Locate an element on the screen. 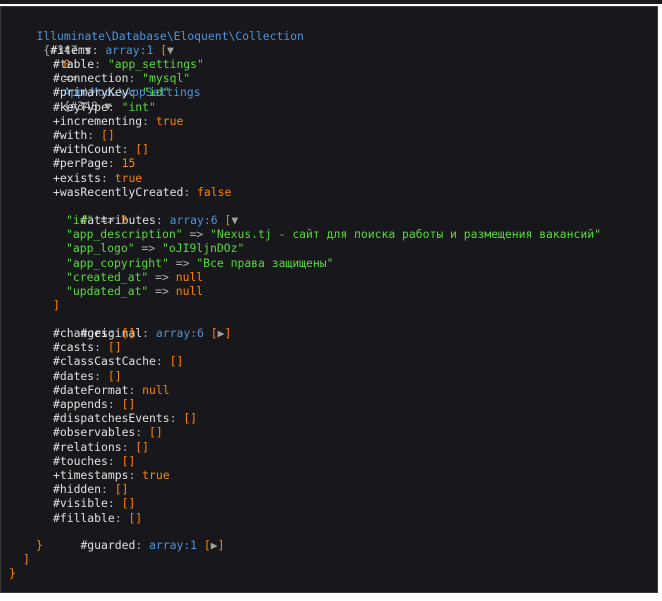 This screenshot has height=601, width=662. model-prop-row: #dates: [] is located at coordinates (87, 376).